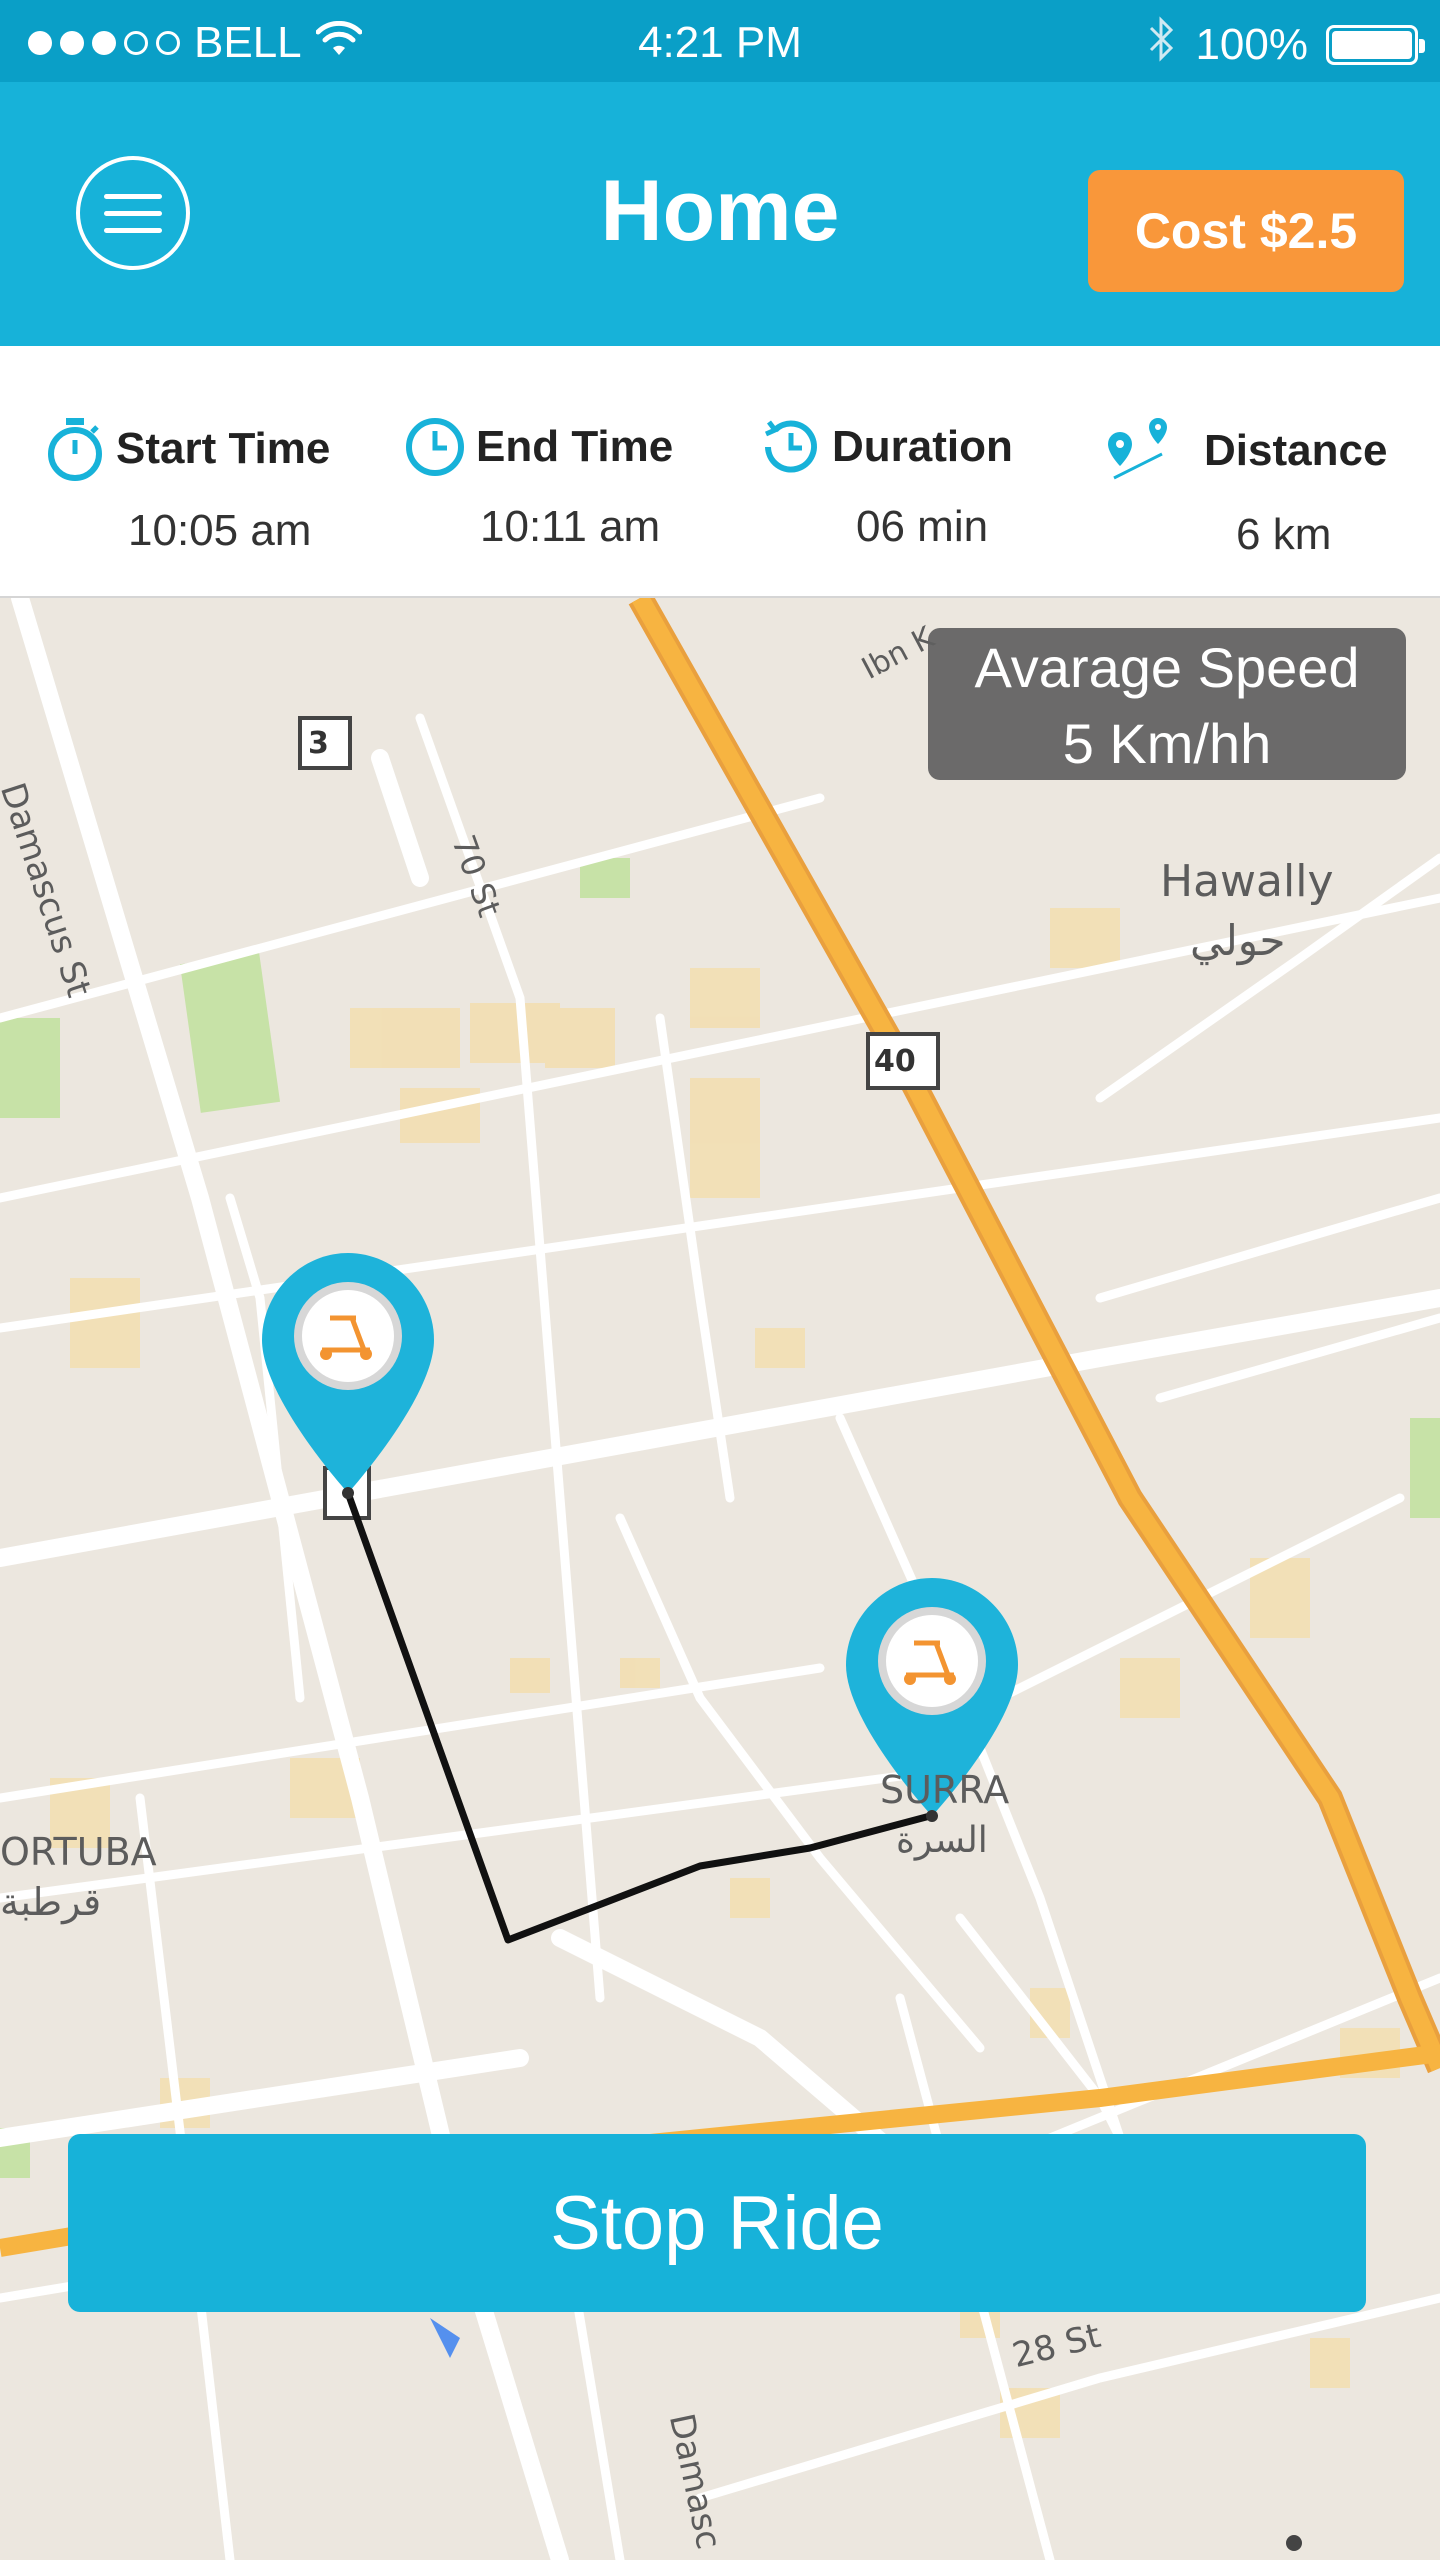  I want to click on stat-label: End Time, so click(575, 446).